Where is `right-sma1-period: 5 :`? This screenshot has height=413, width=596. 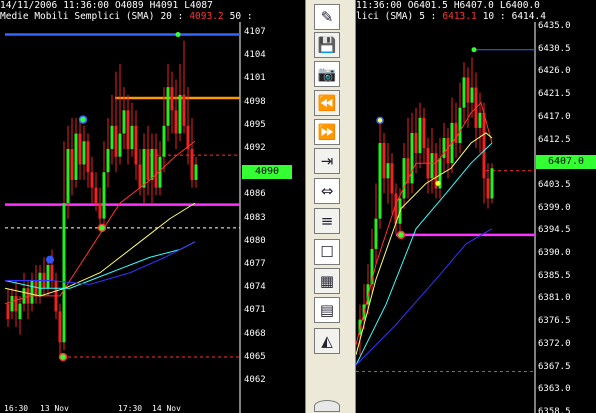 right-sma1-period: 5 : is located at coordinates (428, 16).